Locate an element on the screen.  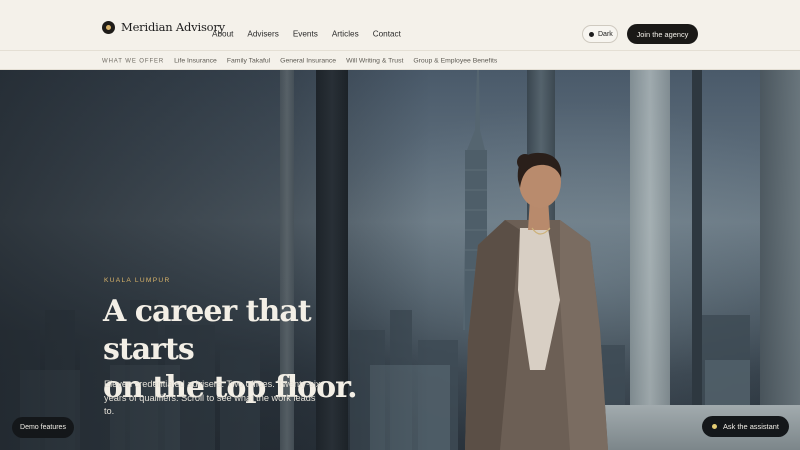
ask-assistant-button: Ask the assistant is located at coordinates (745, 426).